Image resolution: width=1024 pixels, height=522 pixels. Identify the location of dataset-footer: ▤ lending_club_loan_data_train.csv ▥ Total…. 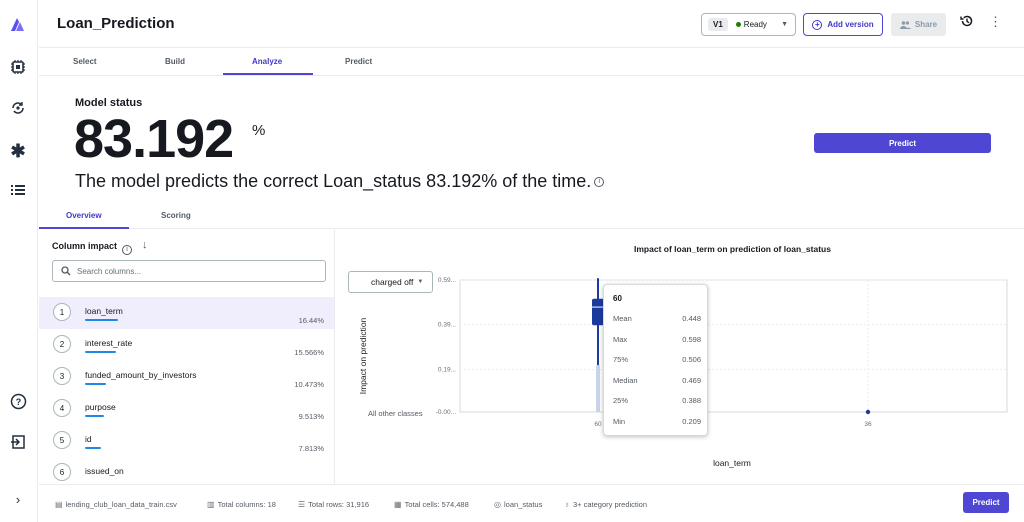
(531, 503).